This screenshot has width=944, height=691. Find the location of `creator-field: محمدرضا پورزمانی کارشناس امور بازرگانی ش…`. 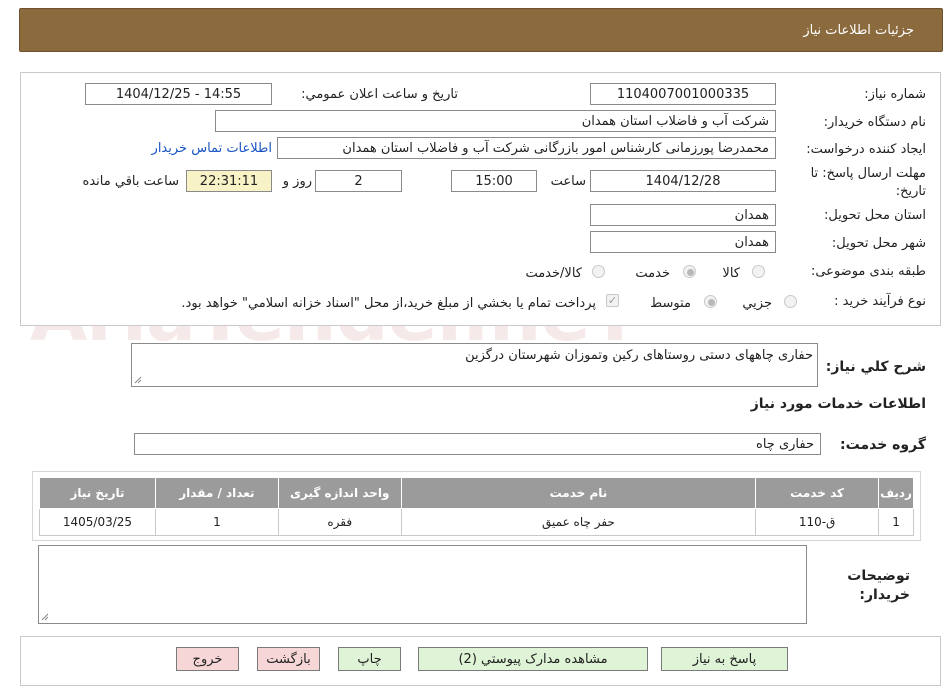

creator-field: محمدرضا پورزمانی کارشناس امور بازرگانی ش… is located at coordinates (526, 148).